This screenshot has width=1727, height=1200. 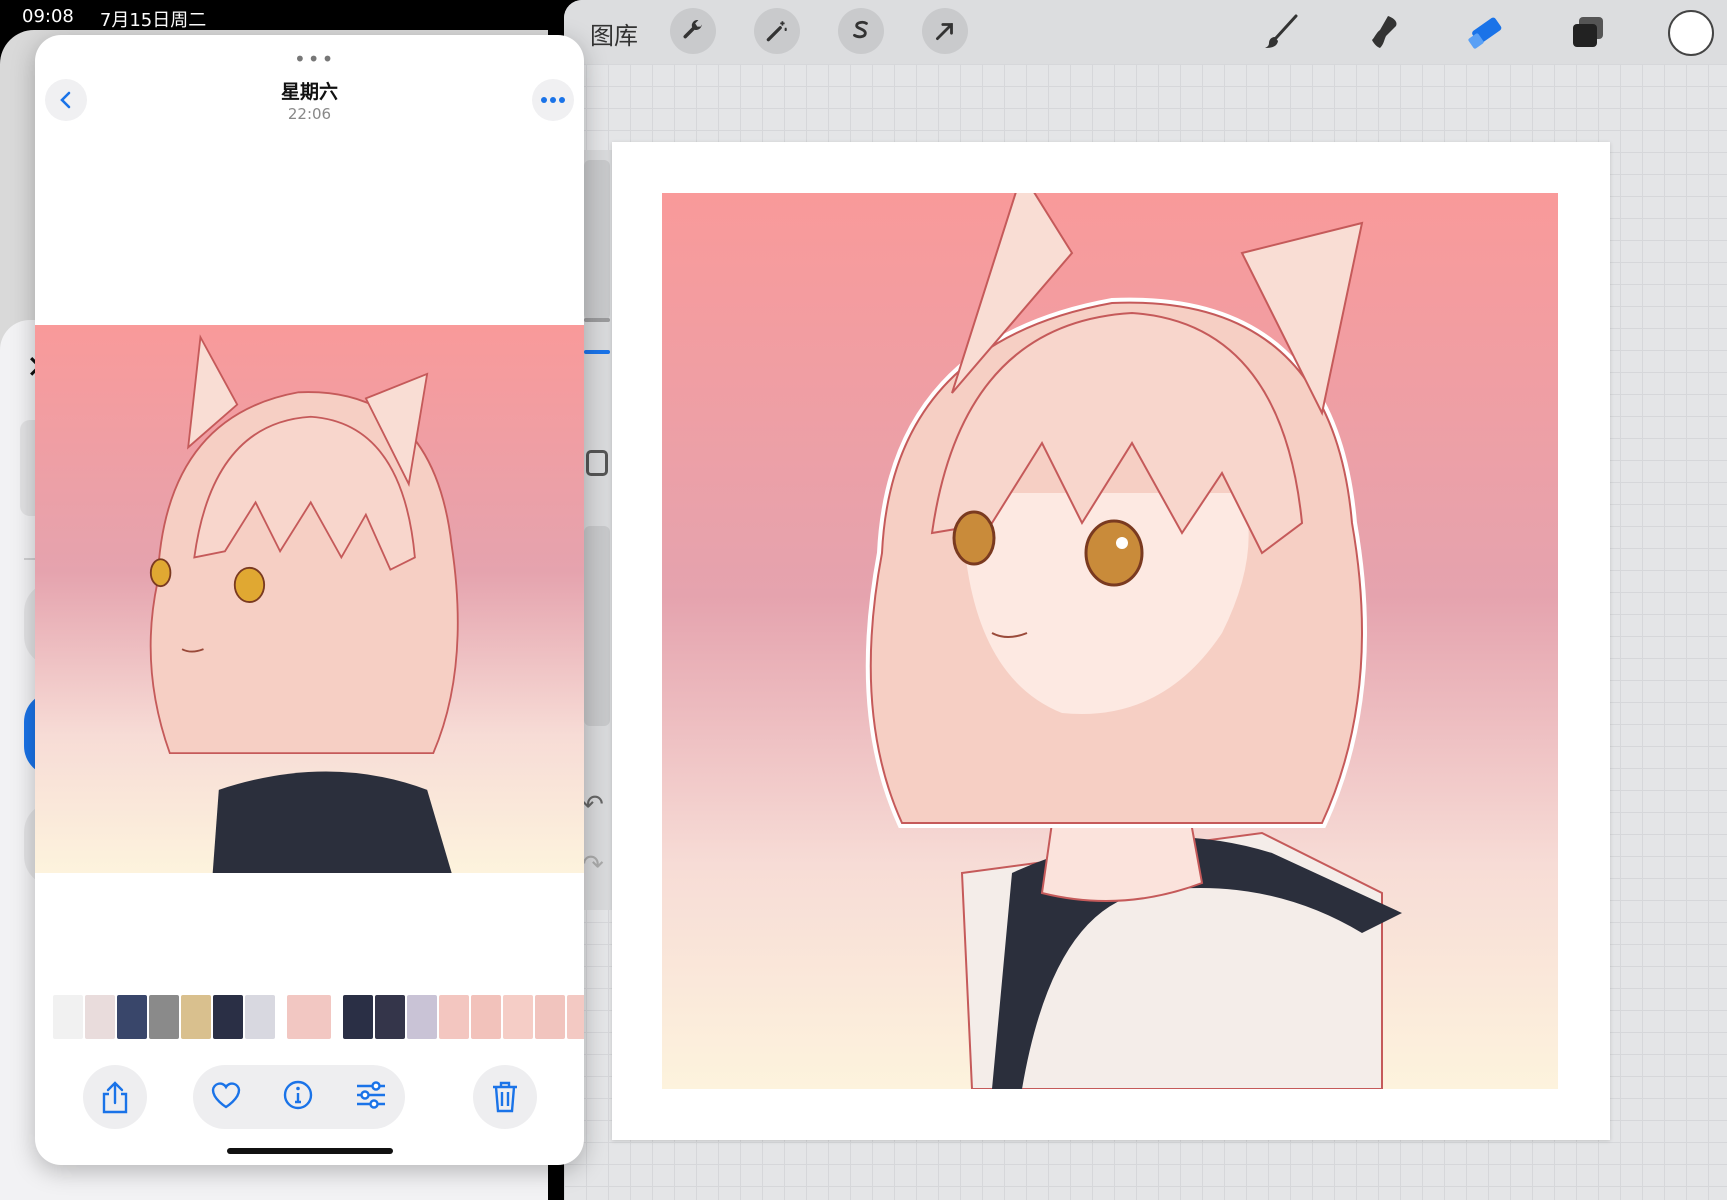 What do you see at coordinates (1588, 32) in the screenshot?
I see `layers-icon` at bounding box center [1588, 32].